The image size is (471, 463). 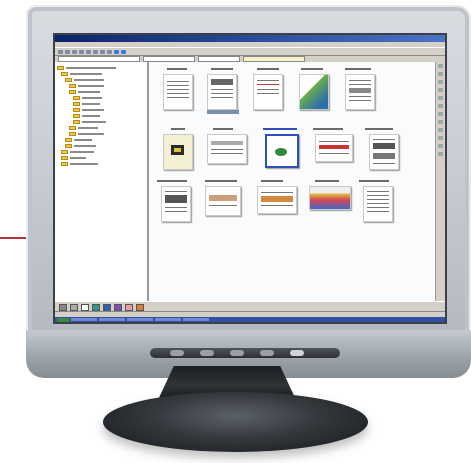 What do you see at coordinates (102, 182) in the screenshot?
I see `folder-tree` at bounding box center [102, 182].